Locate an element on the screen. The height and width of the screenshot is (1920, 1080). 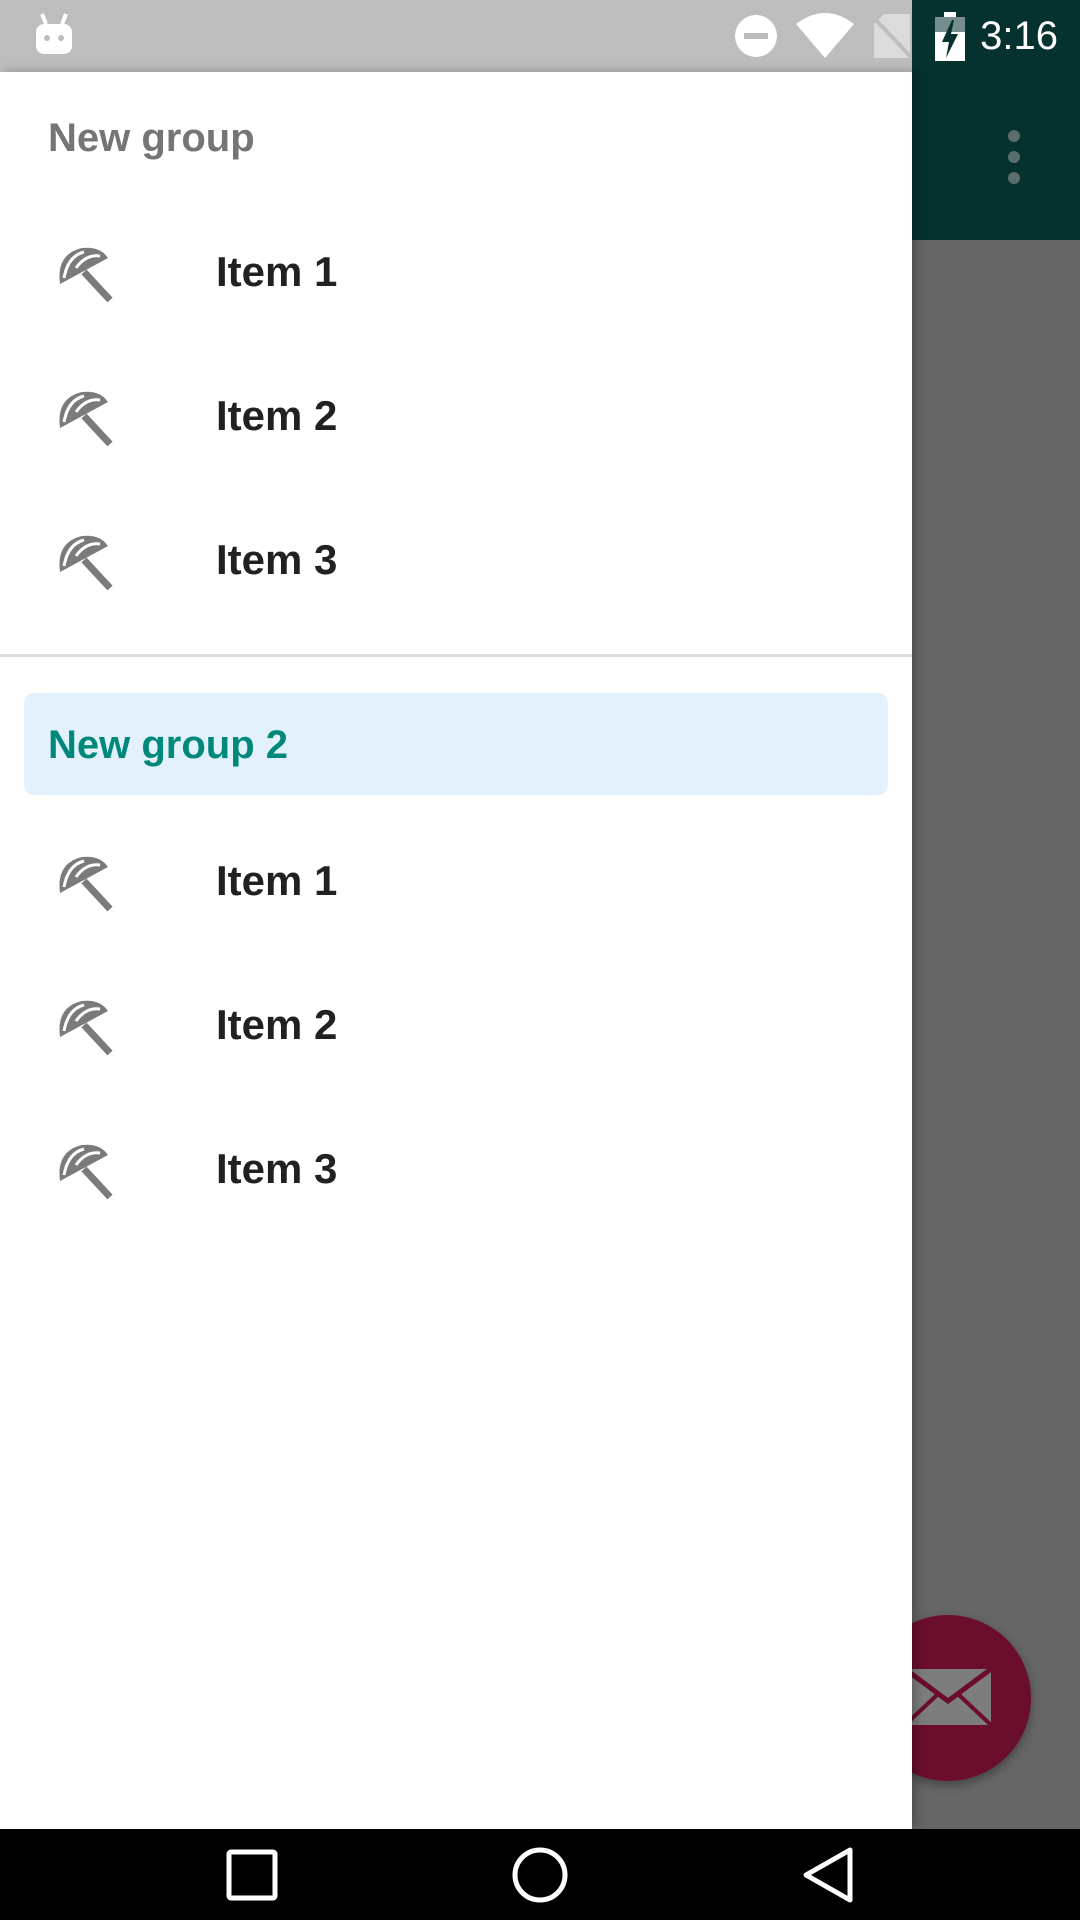
menu-item-group1-item1: Item 1 is located at coordinates (456, 272).